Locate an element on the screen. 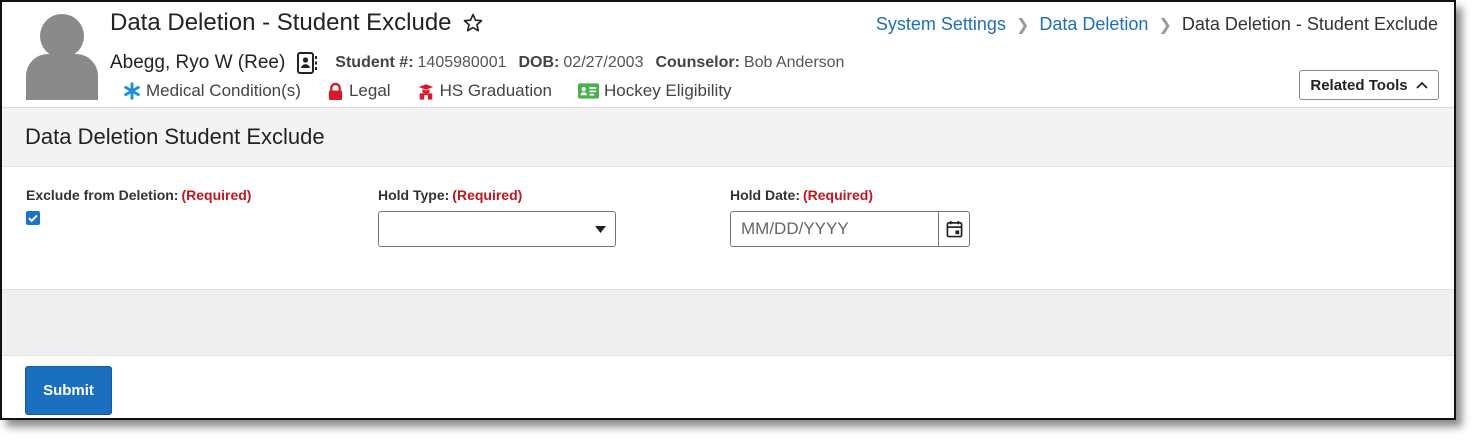 Image resolution: width=1479 pixels, height=444 pixels. student-avatar is located at coordinates (62, 57).